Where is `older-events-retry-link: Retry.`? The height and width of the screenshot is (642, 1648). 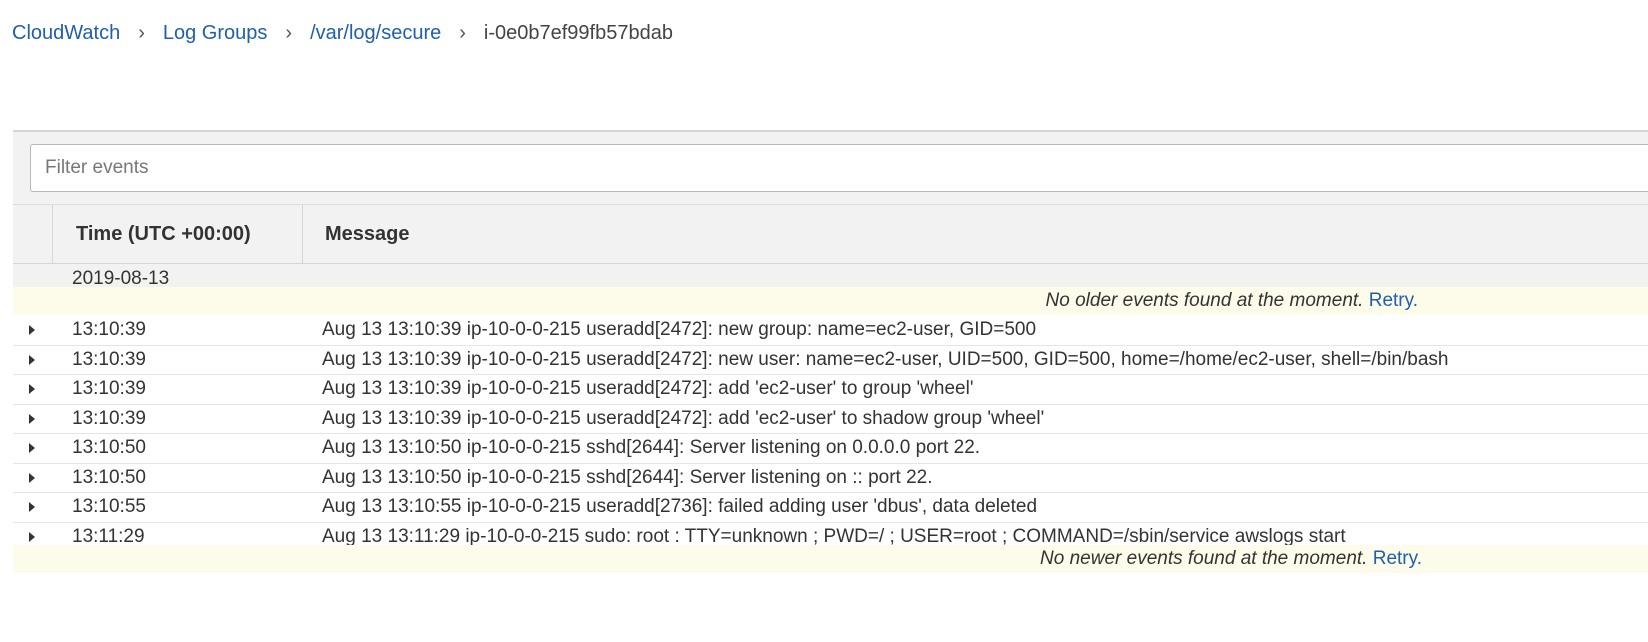 older-events-retry-link: Retry. is located at coordinates (1393, 300).